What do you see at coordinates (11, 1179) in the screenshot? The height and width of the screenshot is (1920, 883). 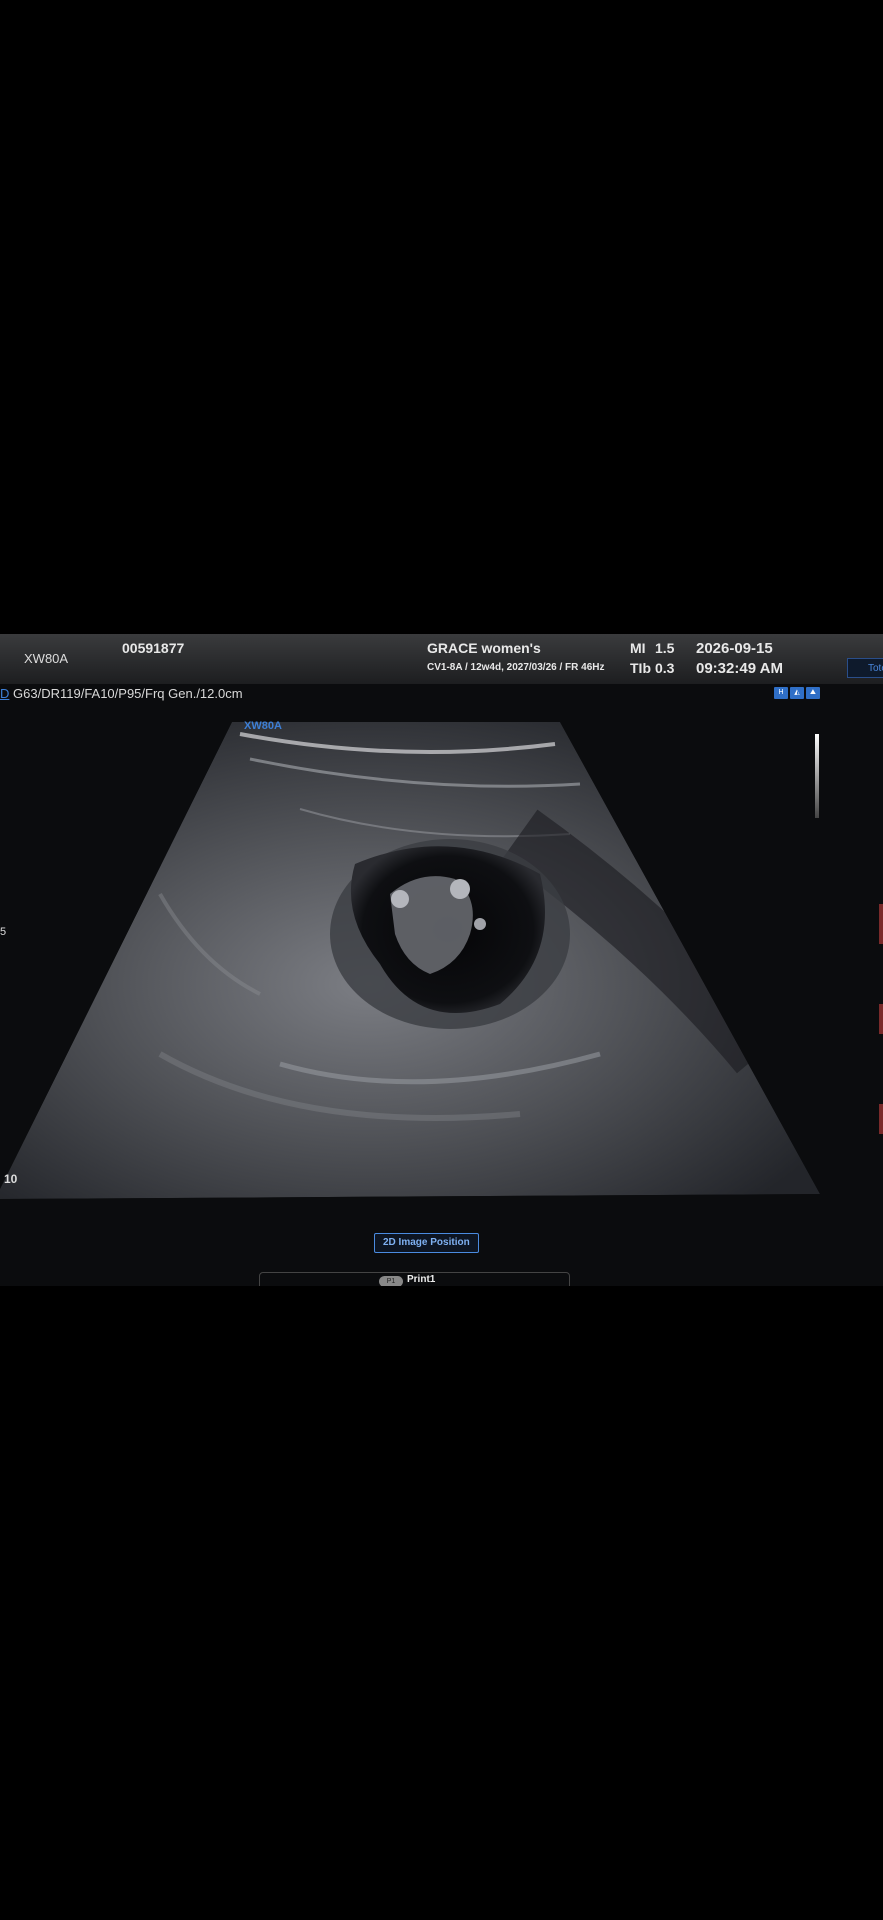 I see `depth-marker: 10` at bounding box center [11, 1179].